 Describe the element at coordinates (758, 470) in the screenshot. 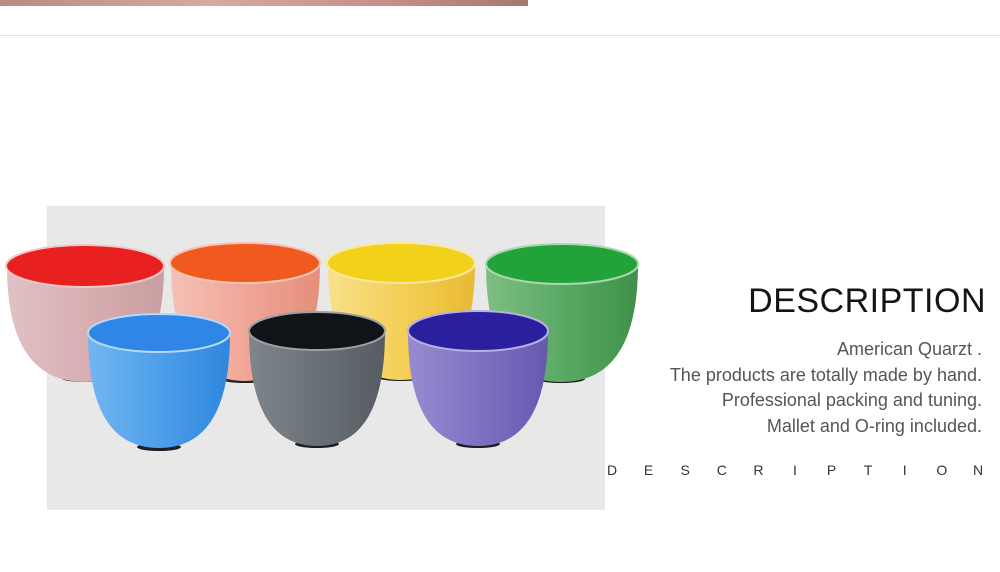

I see `spaced-letter: R` at that location.